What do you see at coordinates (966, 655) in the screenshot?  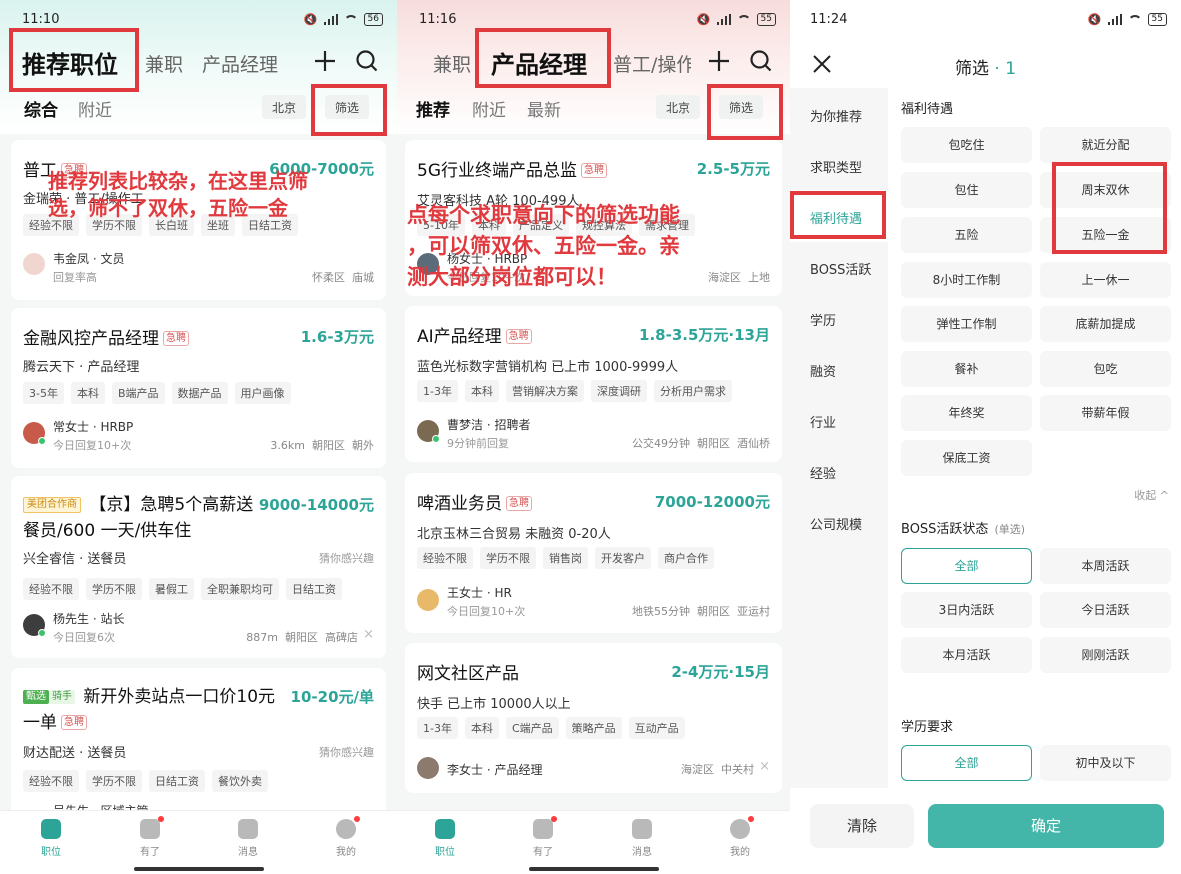 I see `option-boss-active: 本月活跃` at bounding box center [966, 655].